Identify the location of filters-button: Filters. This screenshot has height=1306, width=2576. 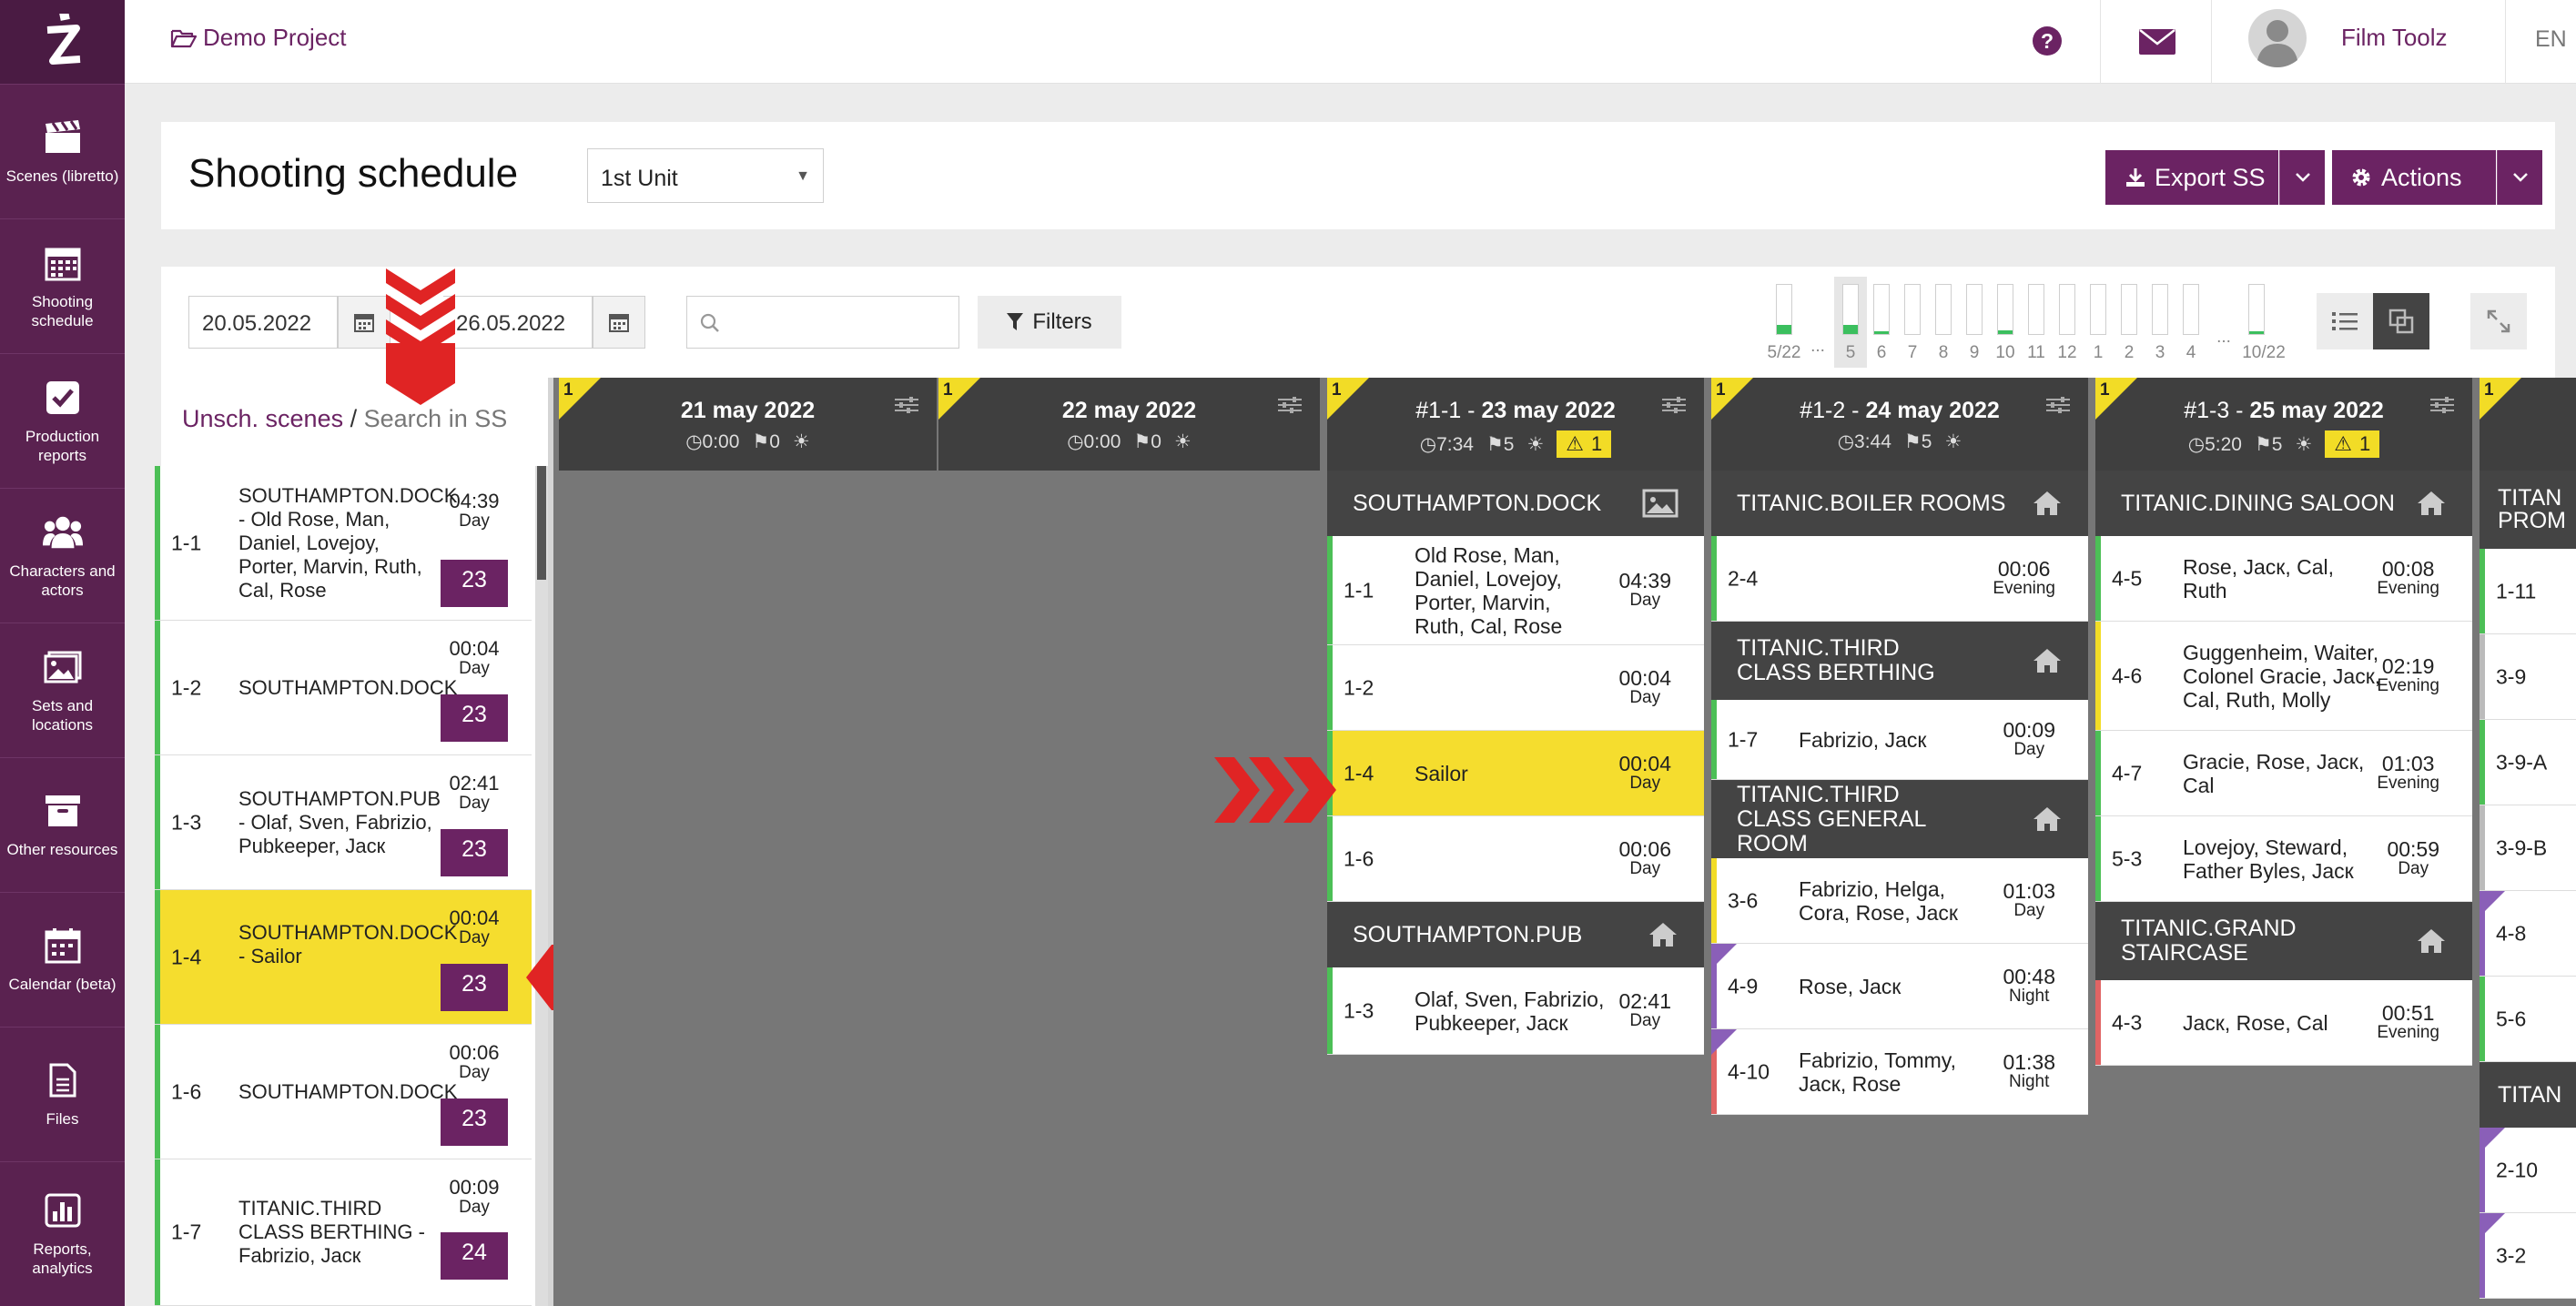
(1049, 322).